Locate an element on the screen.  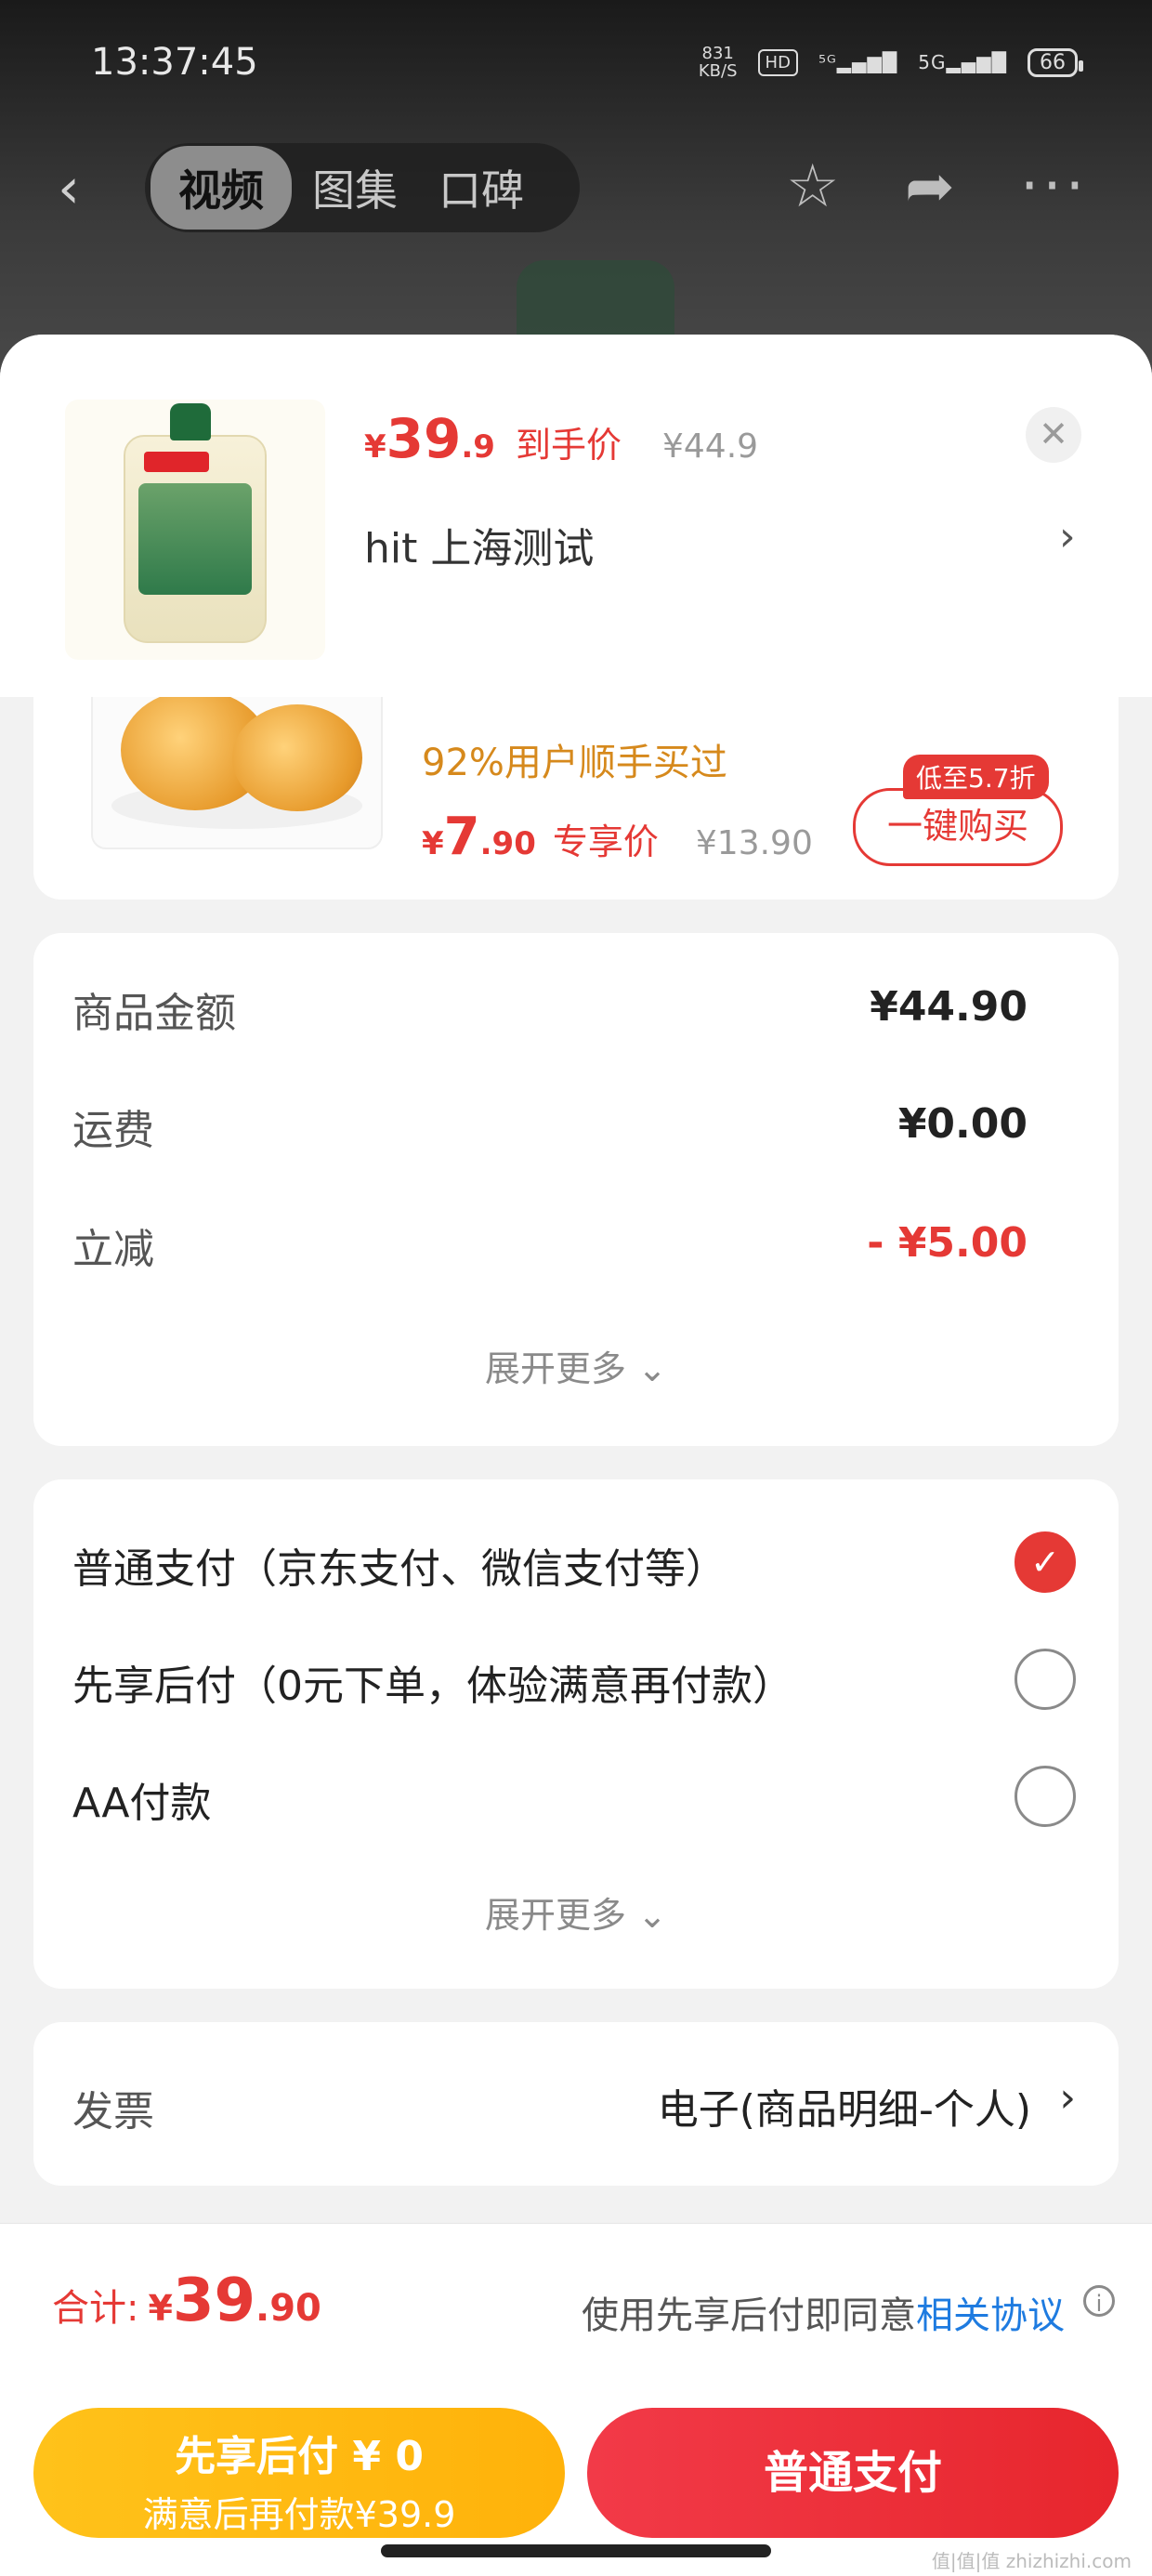
home-indicator is located at coordinates (576, 2550).